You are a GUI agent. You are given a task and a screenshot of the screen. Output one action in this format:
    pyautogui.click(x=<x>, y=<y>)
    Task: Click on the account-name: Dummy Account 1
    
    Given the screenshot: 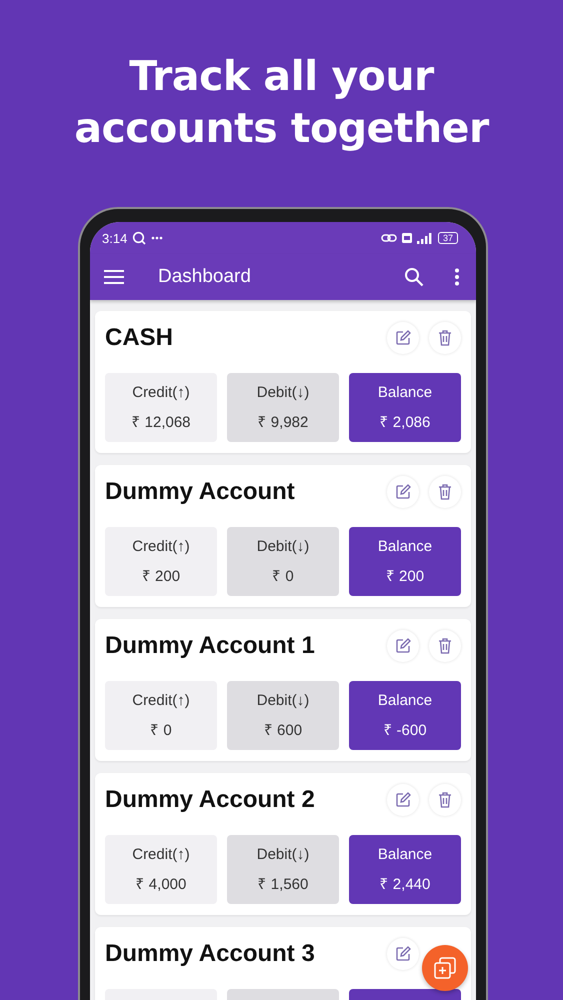 What is the action you would take?
    pyautogui.click(x=210, y=646)
    